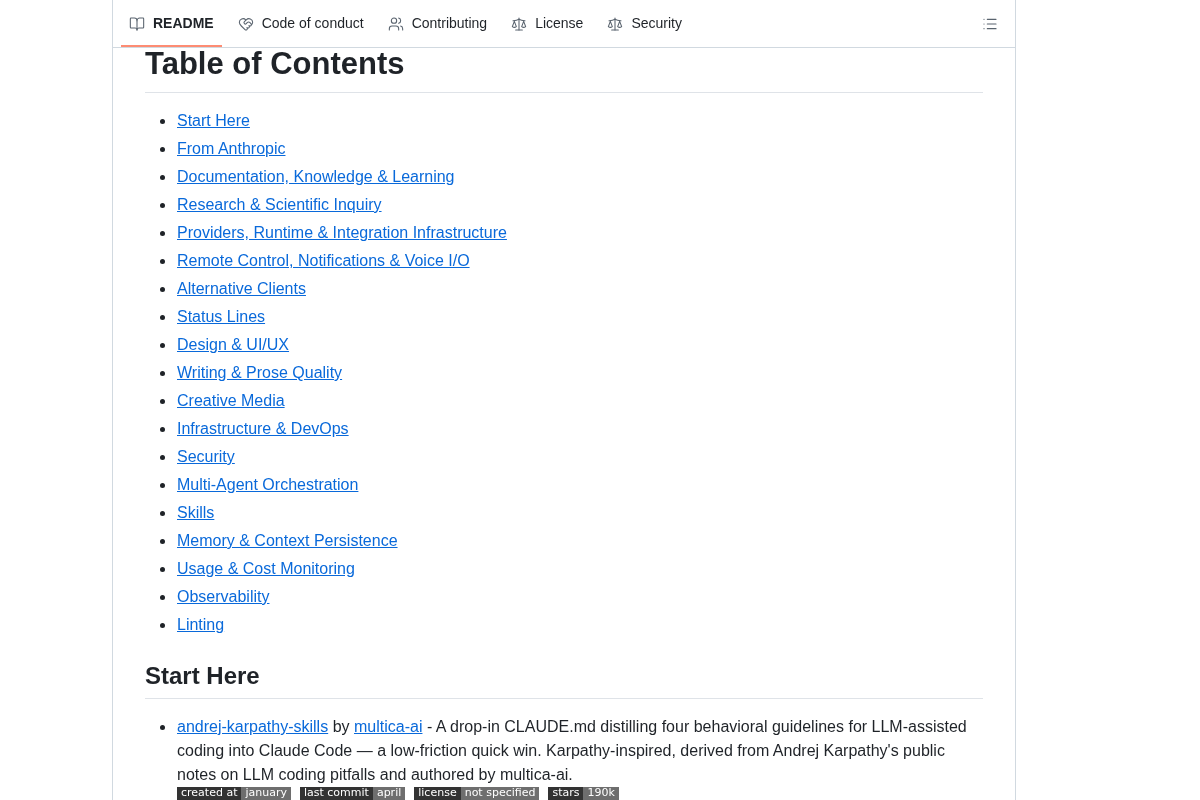  What do you see at coordinates (316, 177) in the screenshot?
I see `toc-link: Documentation, Knowledge & Learning` at bounding box center [316, 177].